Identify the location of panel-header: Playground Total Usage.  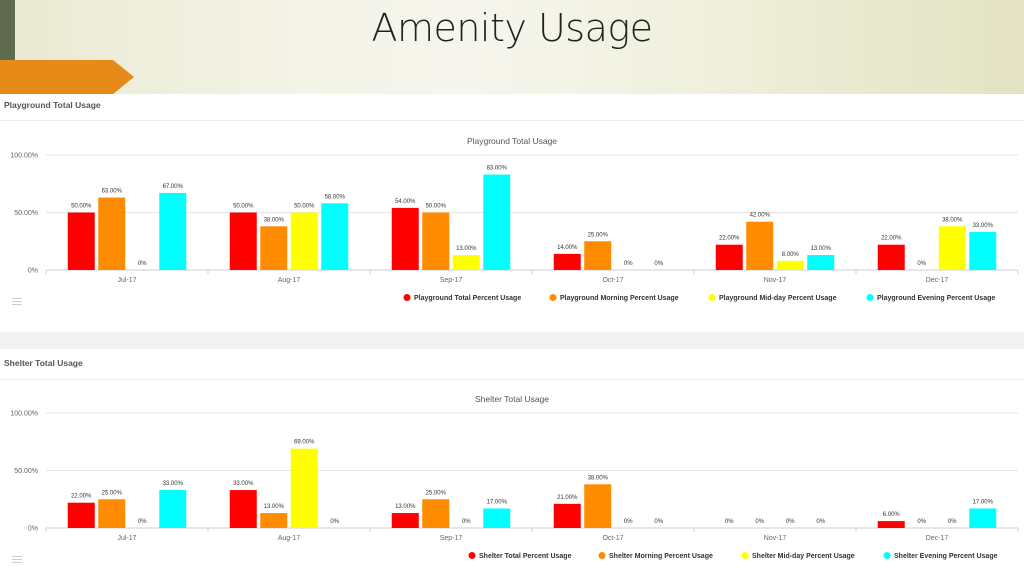
(52, 105).